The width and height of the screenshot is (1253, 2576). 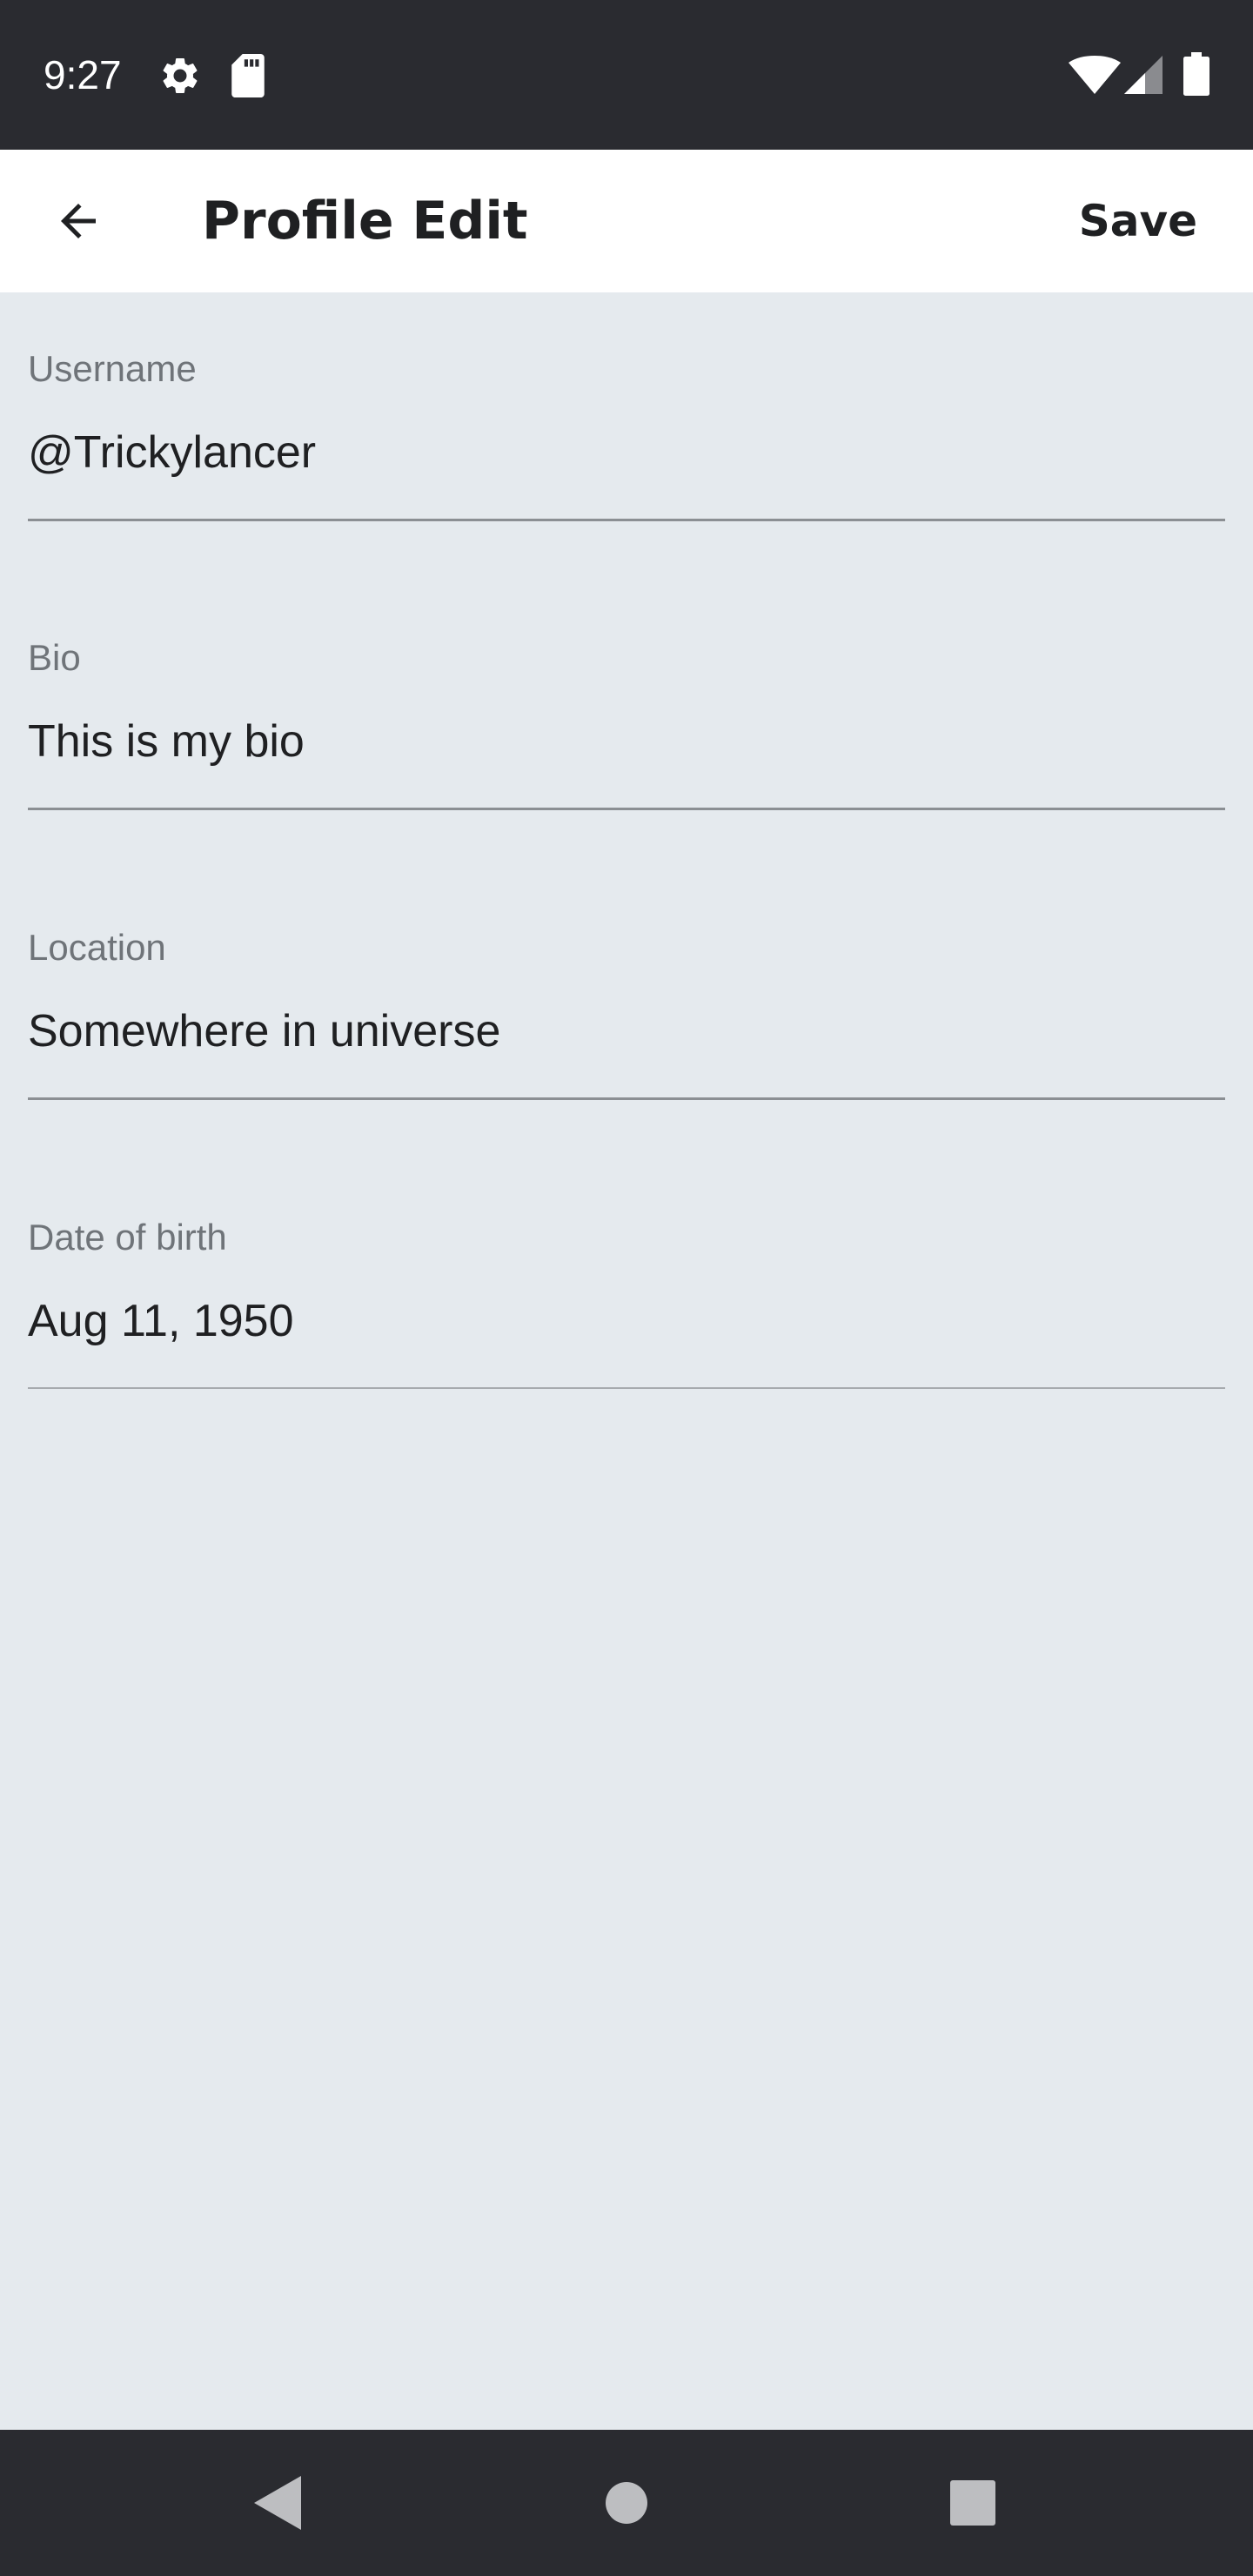 I want to click on sd-card-icon, so click(x=248, y=75).